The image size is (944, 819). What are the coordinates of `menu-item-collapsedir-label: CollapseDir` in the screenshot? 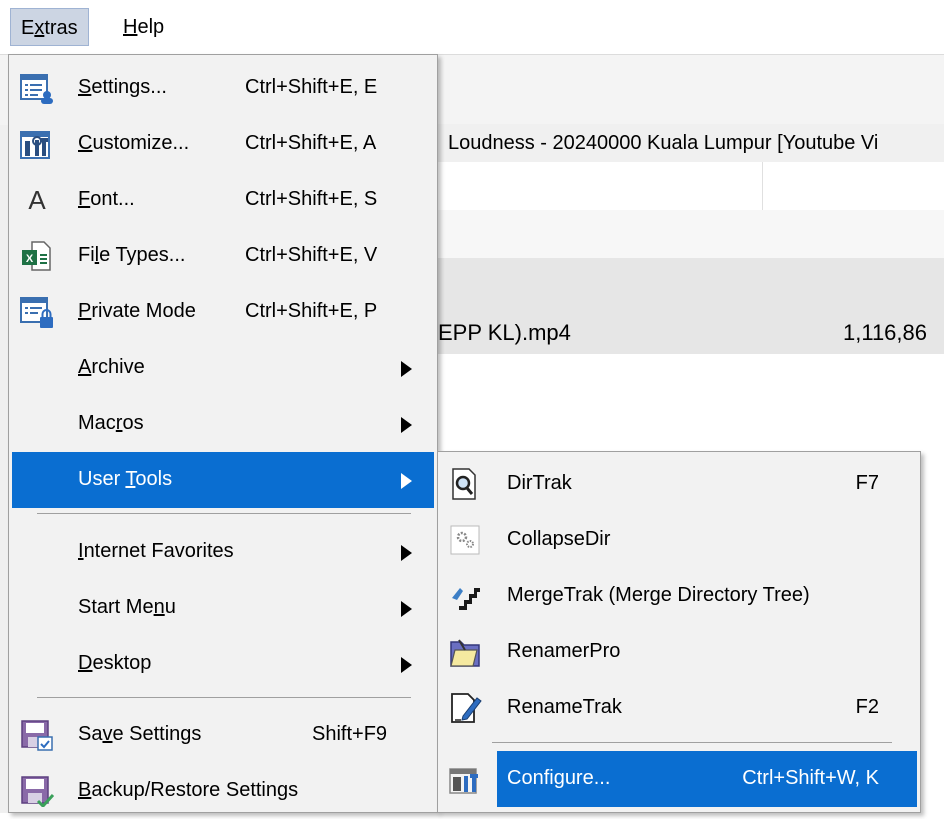 It's located at (559, 539).